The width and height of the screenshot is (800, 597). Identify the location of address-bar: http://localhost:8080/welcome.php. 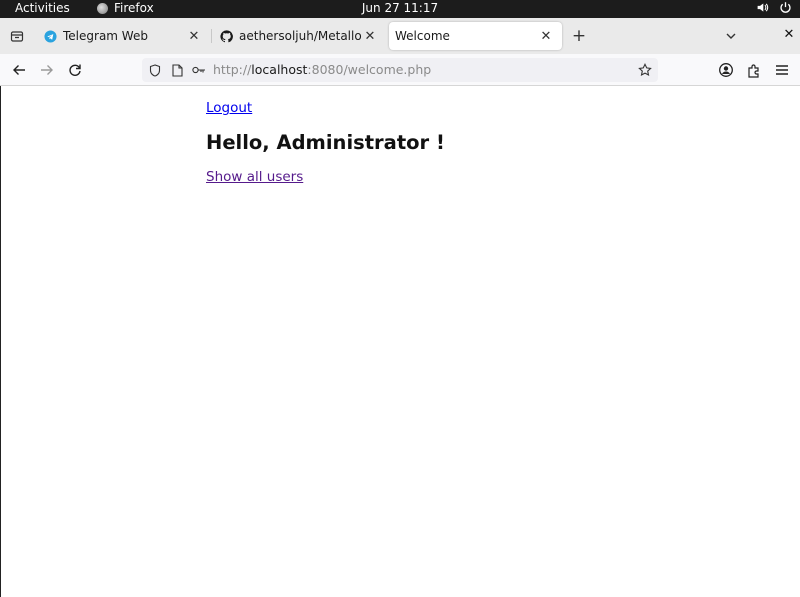
(400, 70).